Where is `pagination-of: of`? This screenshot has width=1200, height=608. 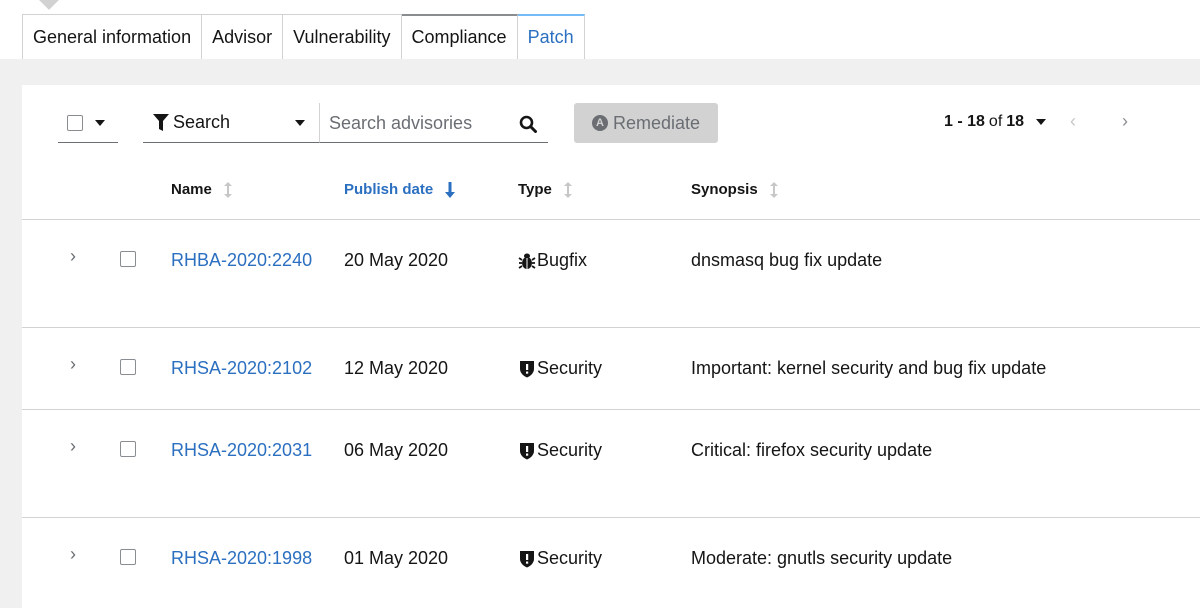
pagination-of: of is located at coordinates (995, 121).